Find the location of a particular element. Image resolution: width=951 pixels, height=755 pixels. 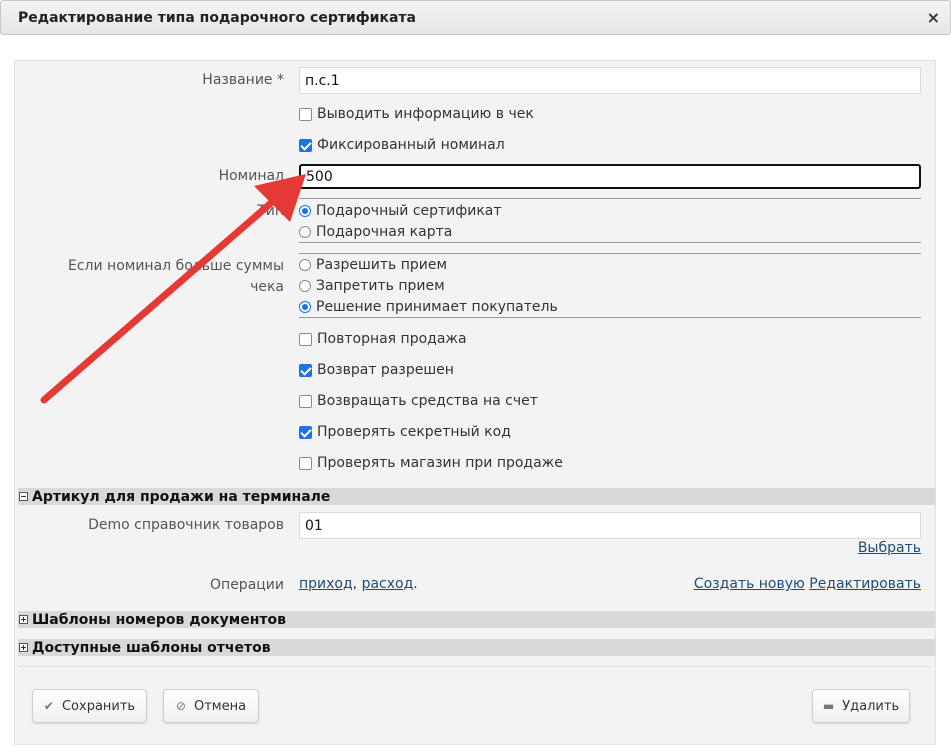

print-info-label: Выводить информацию в чек is located at coordinates (425, 114).